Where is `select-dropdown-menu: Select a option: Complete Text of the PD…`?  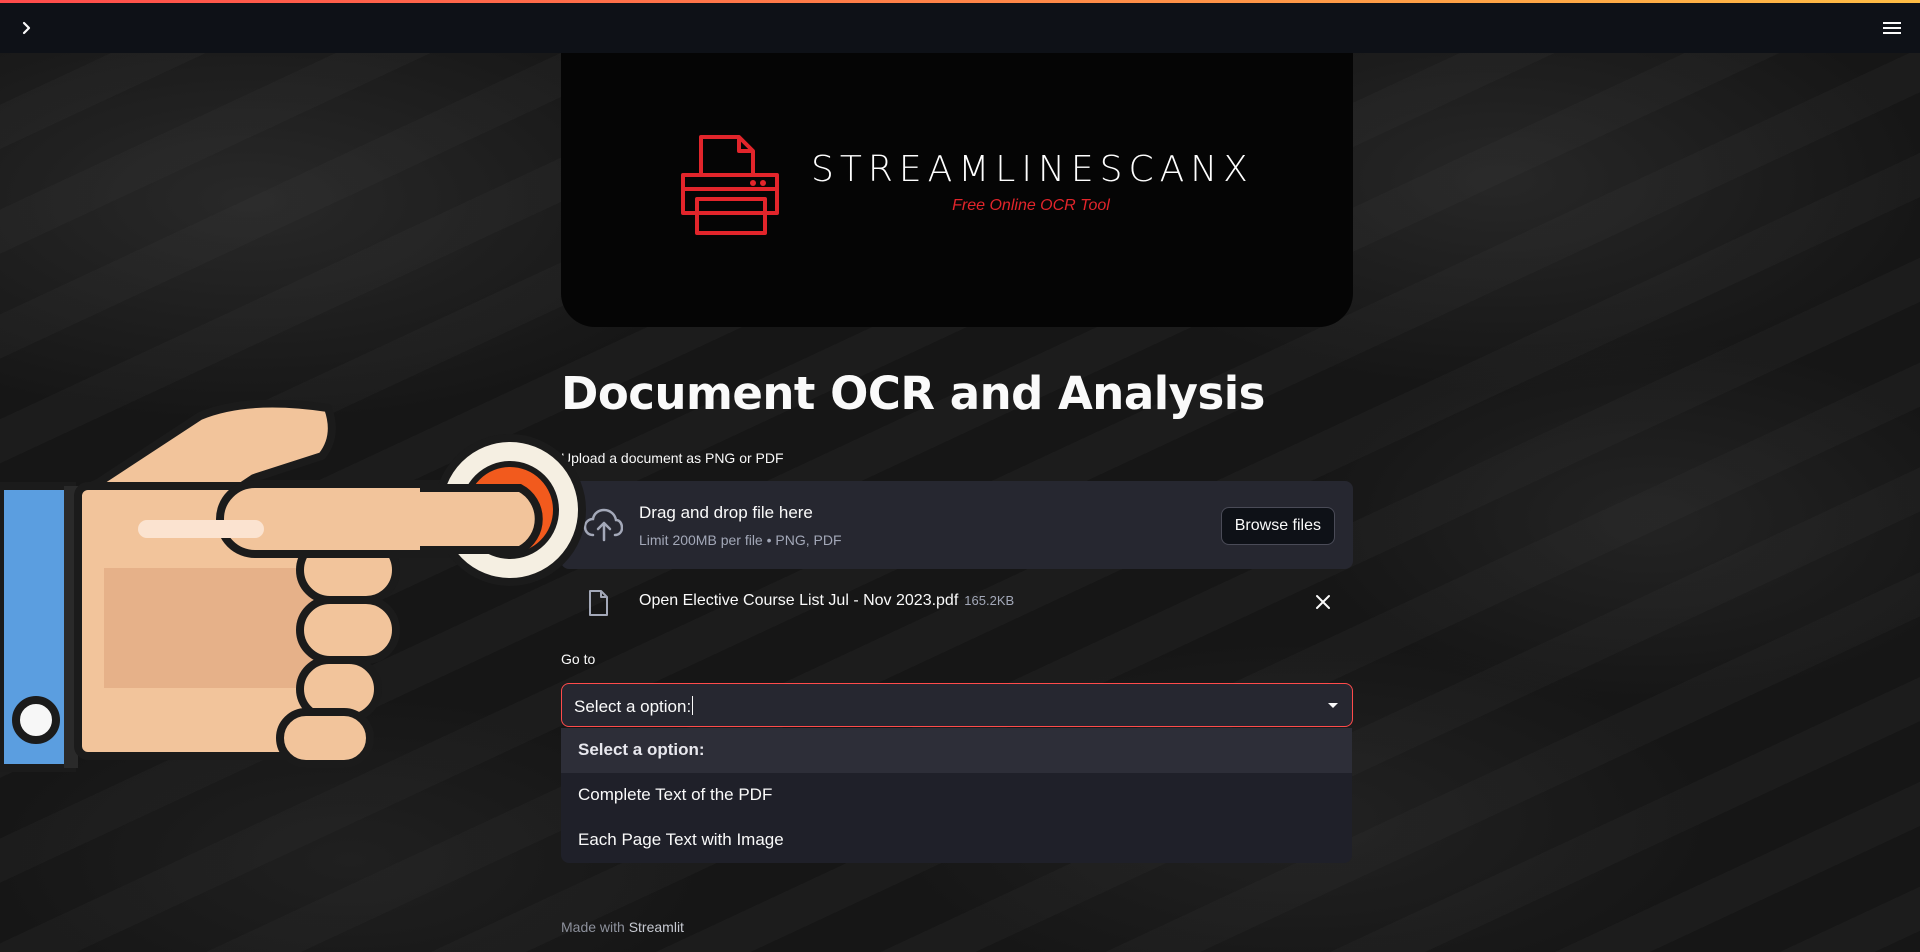
select-dropdown-menu: Select a option: Complete Text of the PD… is located at coordinates (956, 795).